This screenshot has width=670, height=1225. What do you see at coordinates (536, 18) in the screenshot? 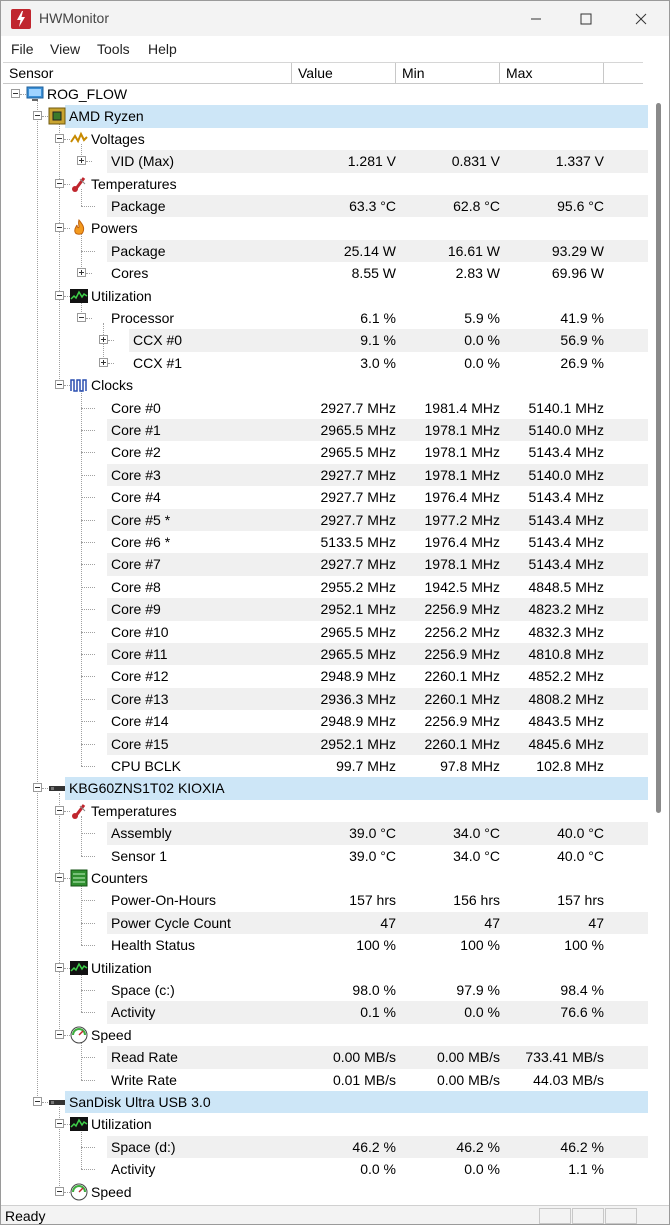
I see `minimize-button` at bounding box center [536, 18].